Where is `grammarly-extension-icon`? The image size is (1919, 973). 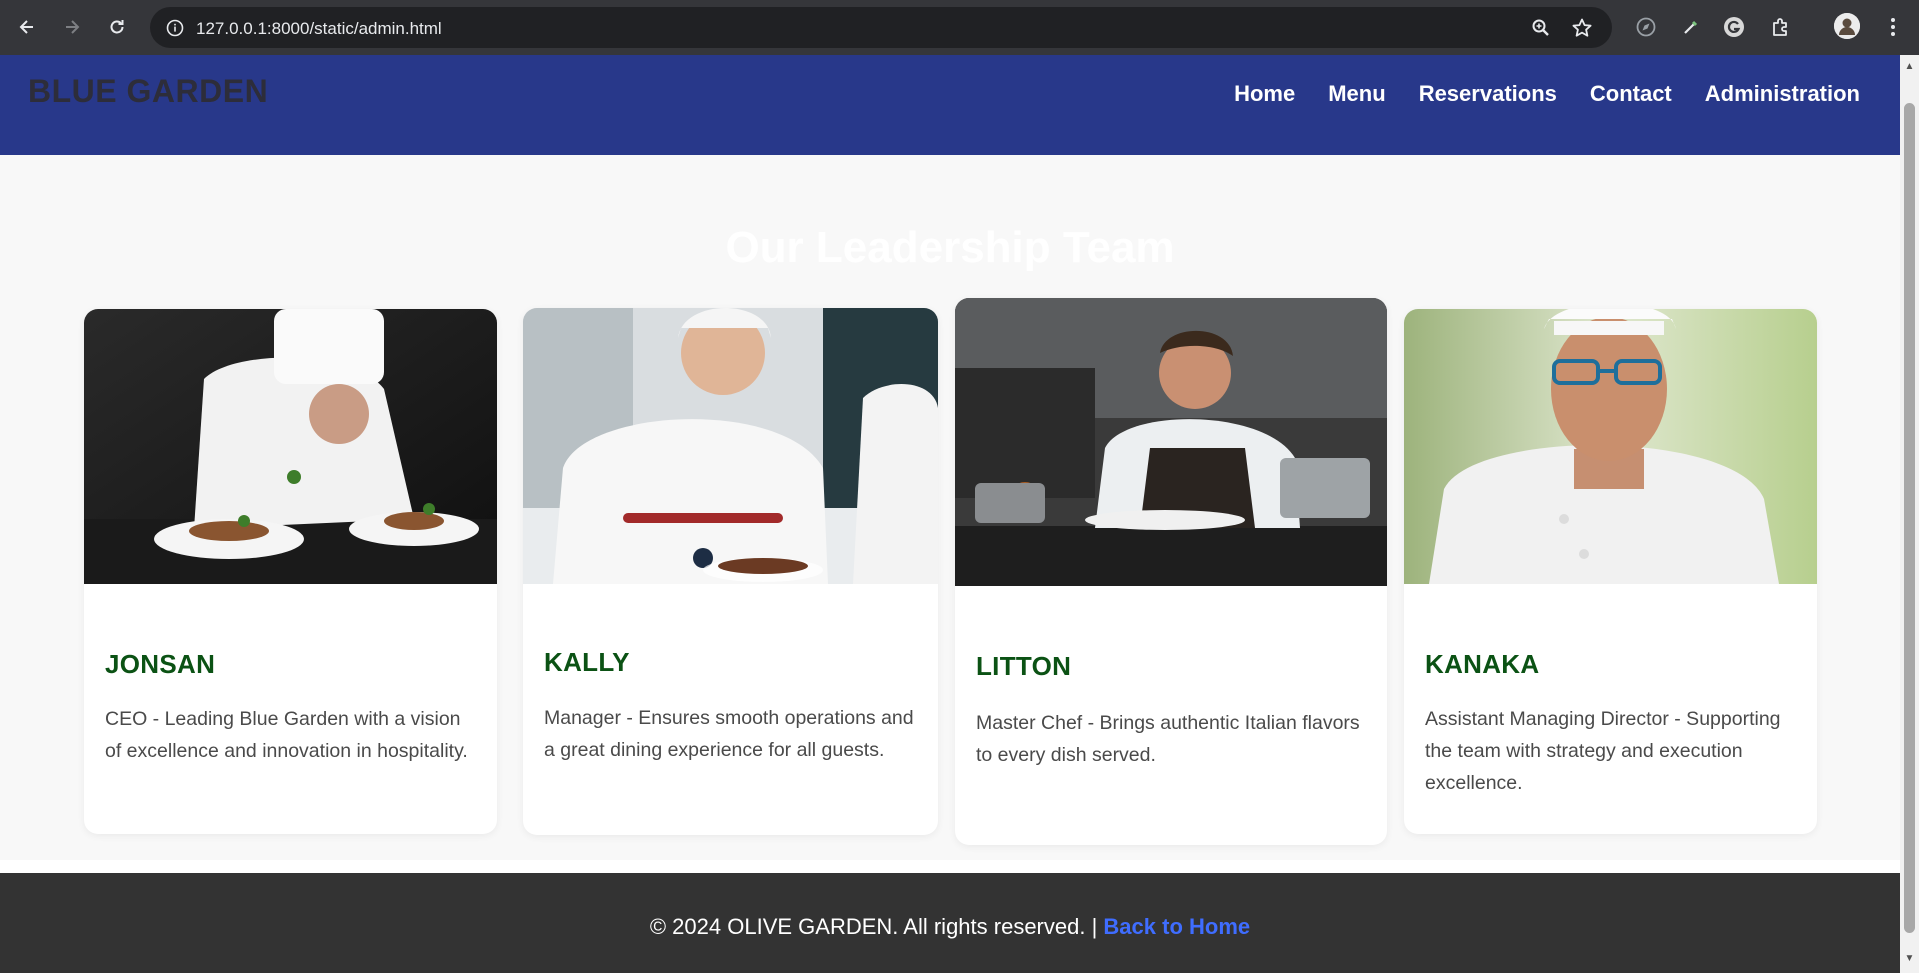 grammarly-extension-icon is located at coordinates (1734, 27).